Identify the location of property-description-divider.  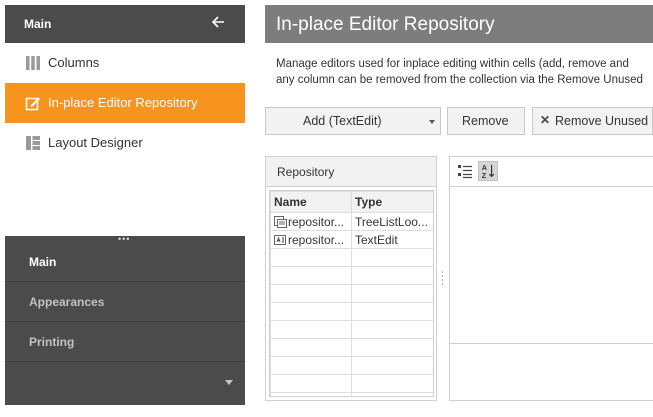
(551, 343).